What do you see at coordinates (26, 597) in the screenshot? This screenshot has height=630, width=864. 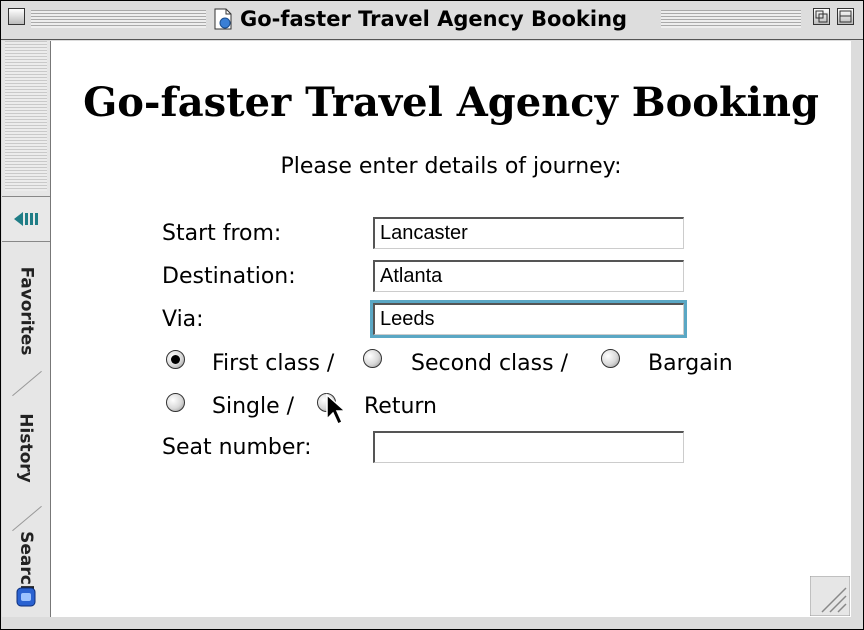 I see `search-tab-icon` at bounding box center [26, 597].